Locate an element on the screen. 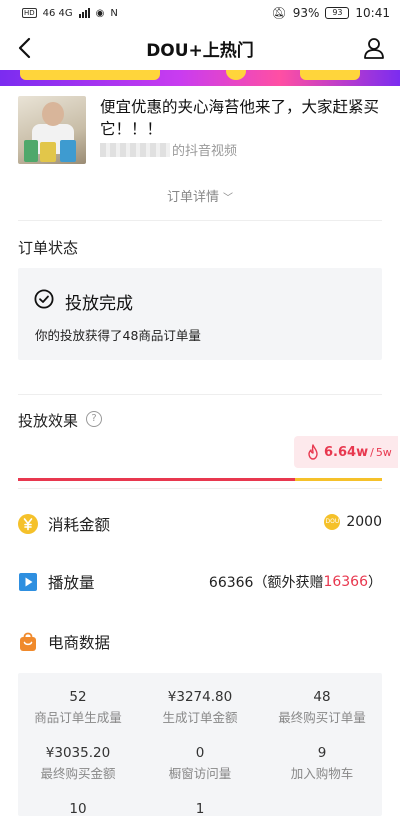 This screenshot has height=816, width=400. app-header: DOU+上热门 is located at coordinates (200, 48).